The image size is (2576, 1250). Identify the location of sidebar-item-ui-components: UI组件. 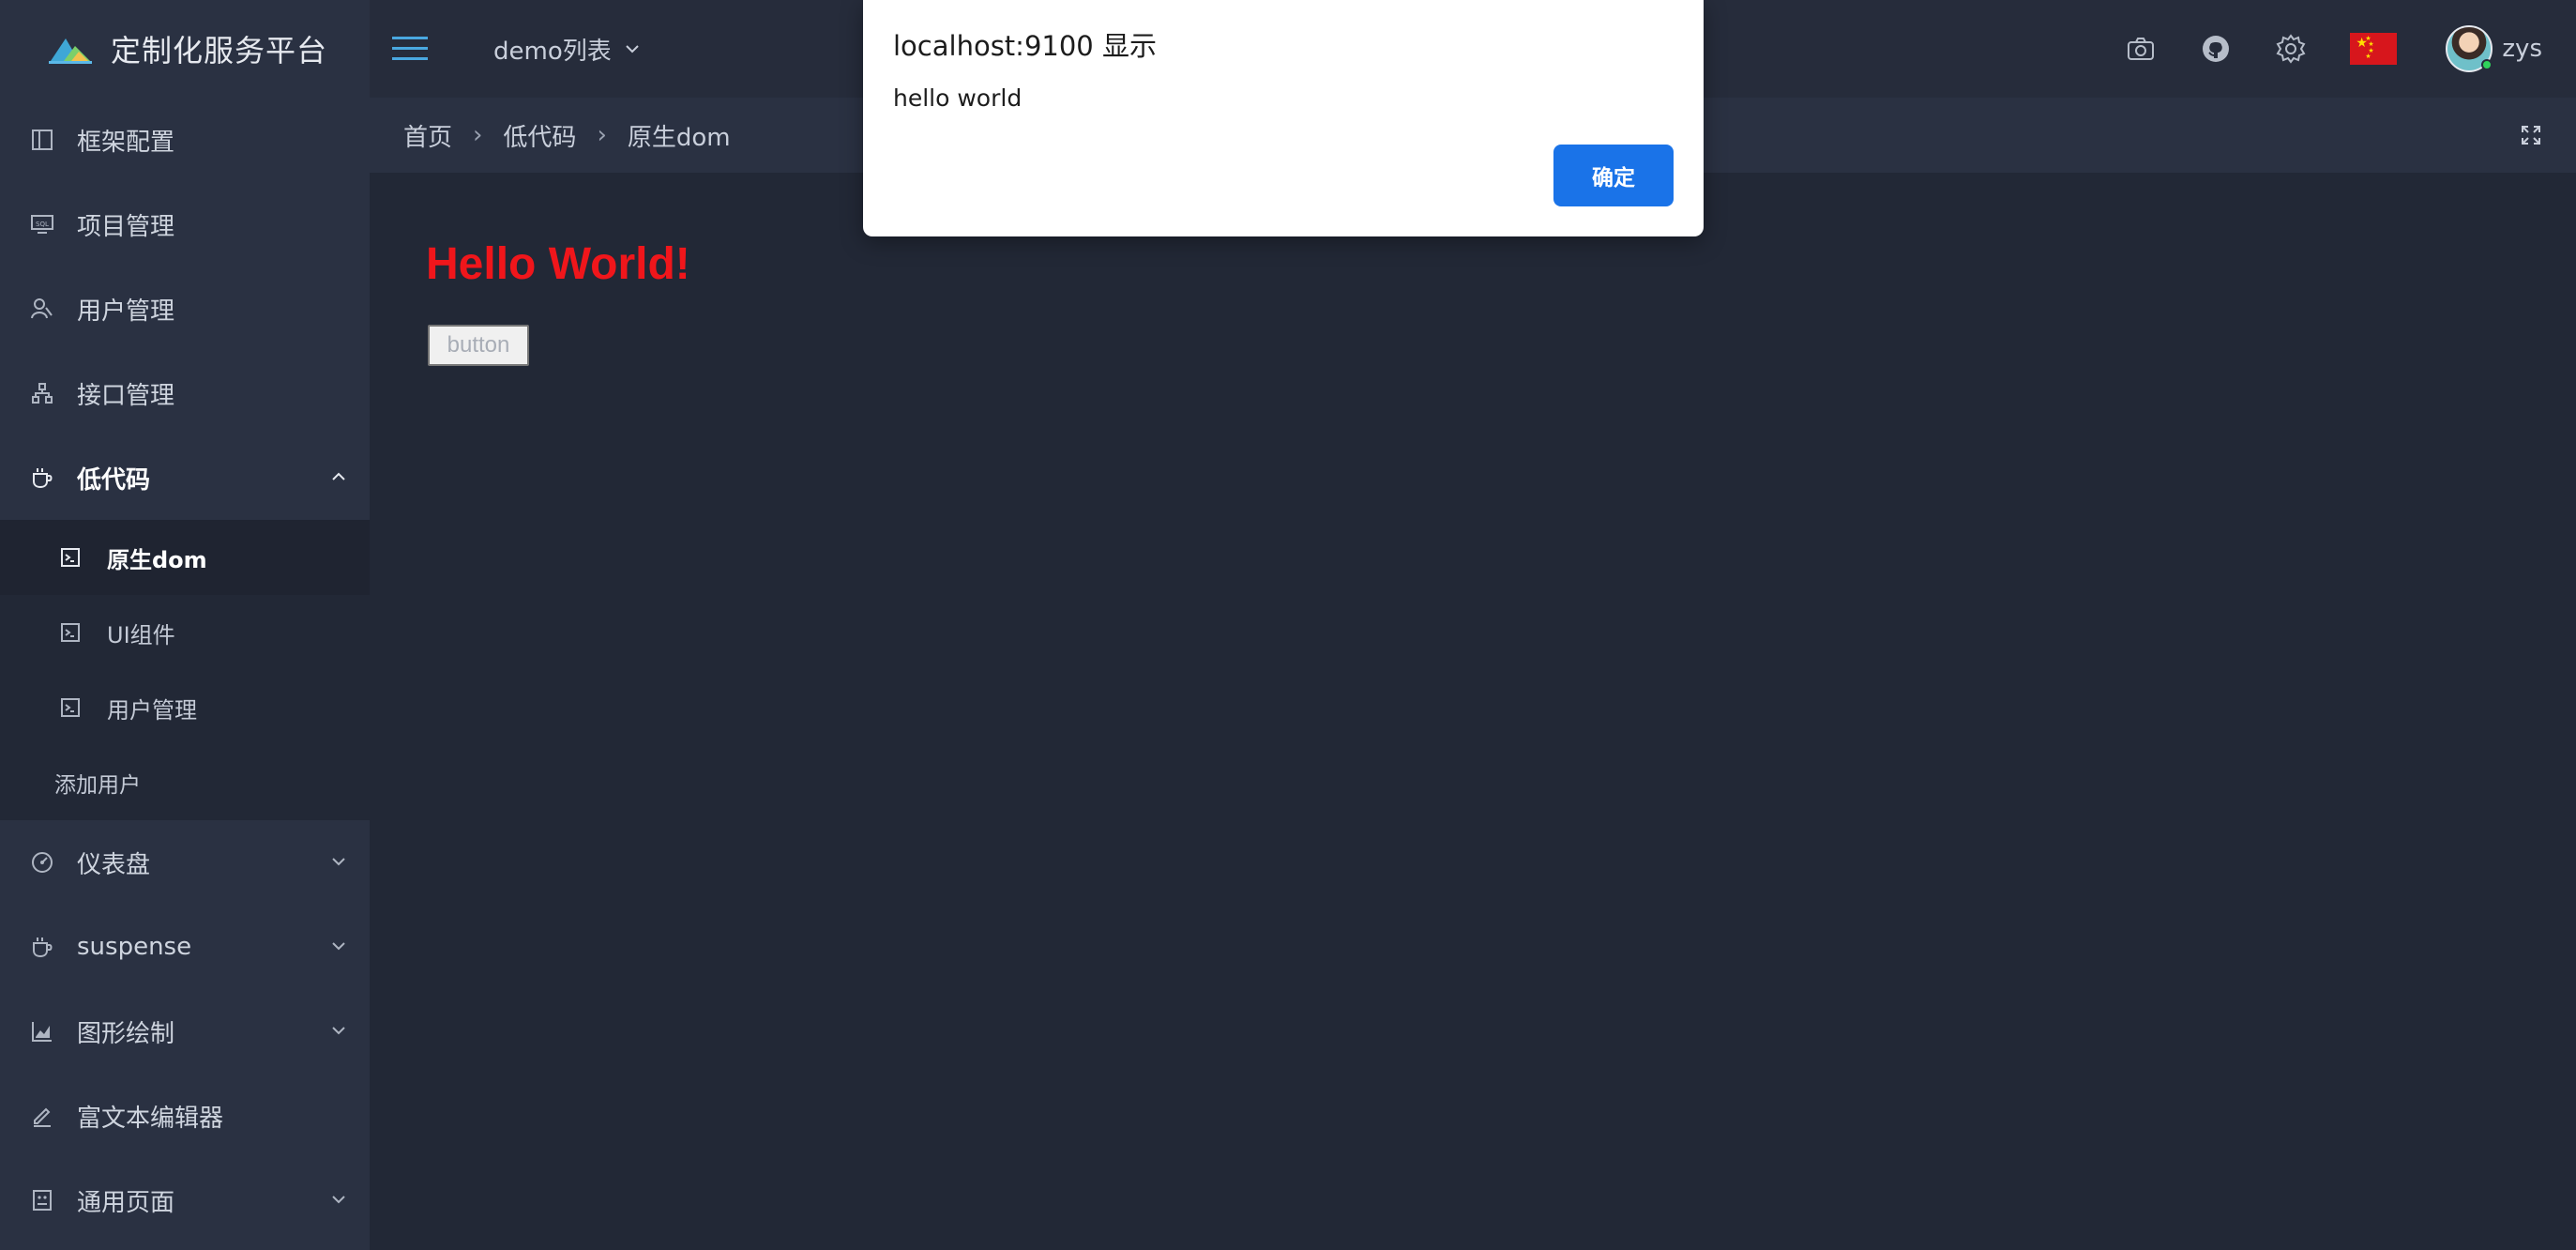
(185, 633).